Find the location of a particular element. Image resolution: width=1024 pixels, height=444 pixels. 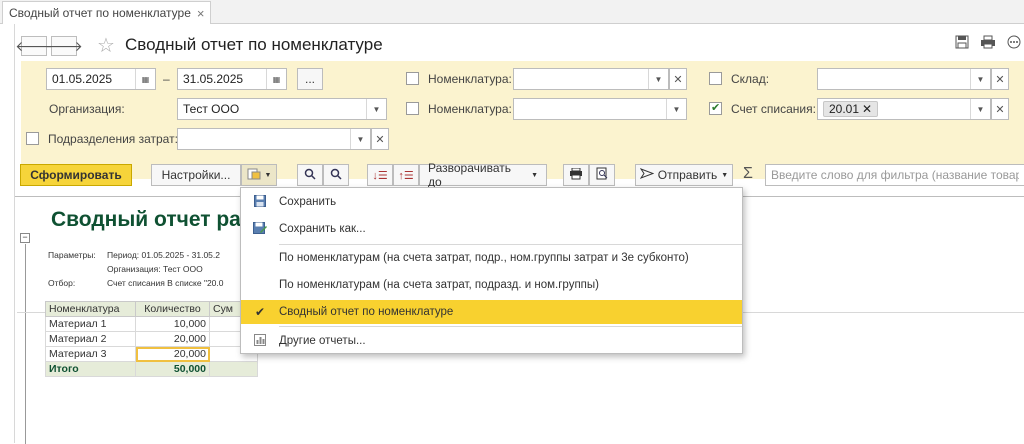

send-button: Отправить ▼ is located at coordinates (684, 175).